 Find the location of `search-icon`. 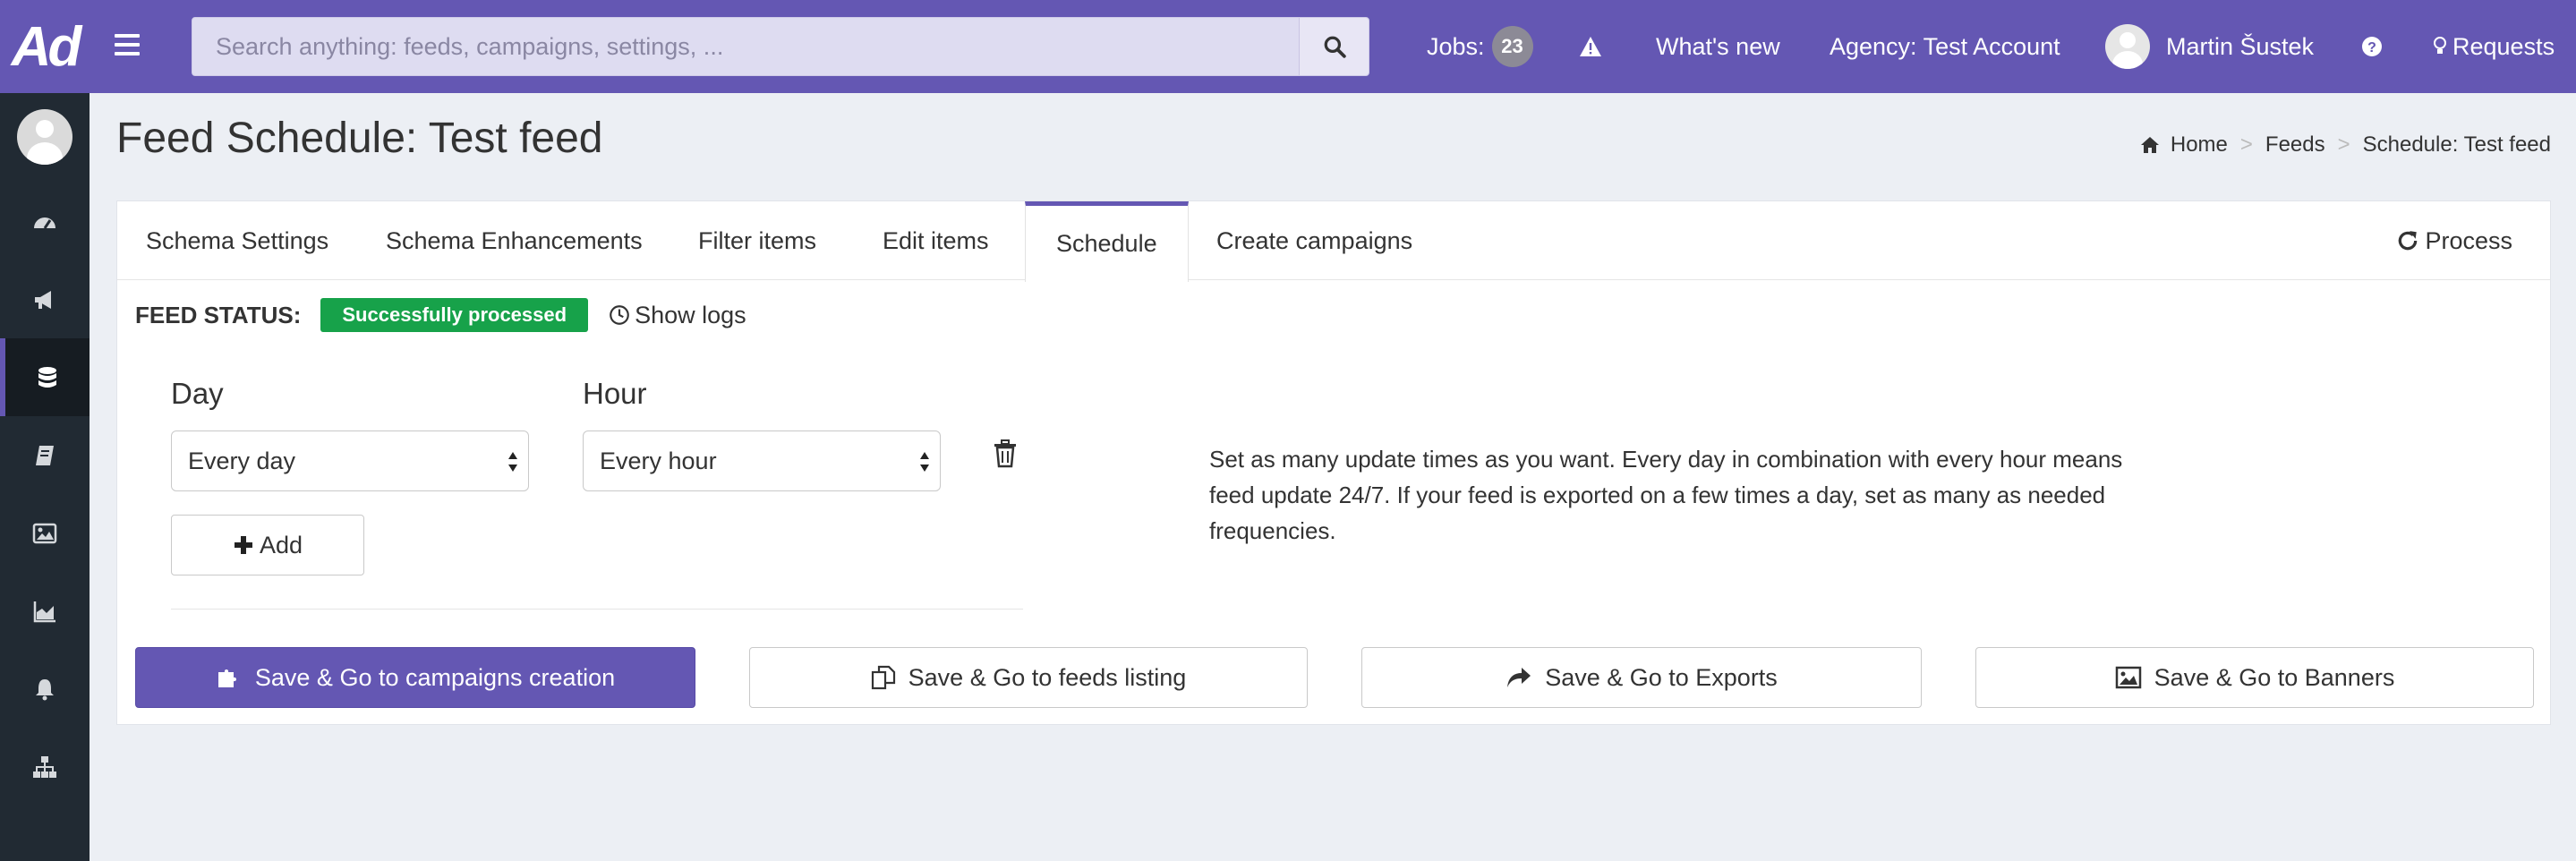

search-icon is located at coordinates (1335, 47).